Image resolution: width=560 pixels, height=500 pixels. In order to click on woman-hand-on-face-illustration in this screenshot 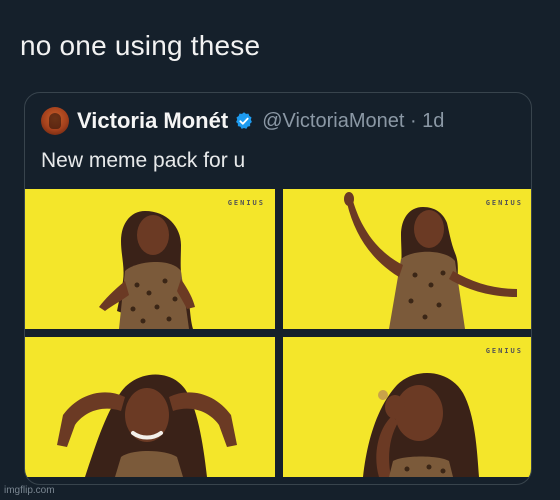, I will do `click(421, 425)`.